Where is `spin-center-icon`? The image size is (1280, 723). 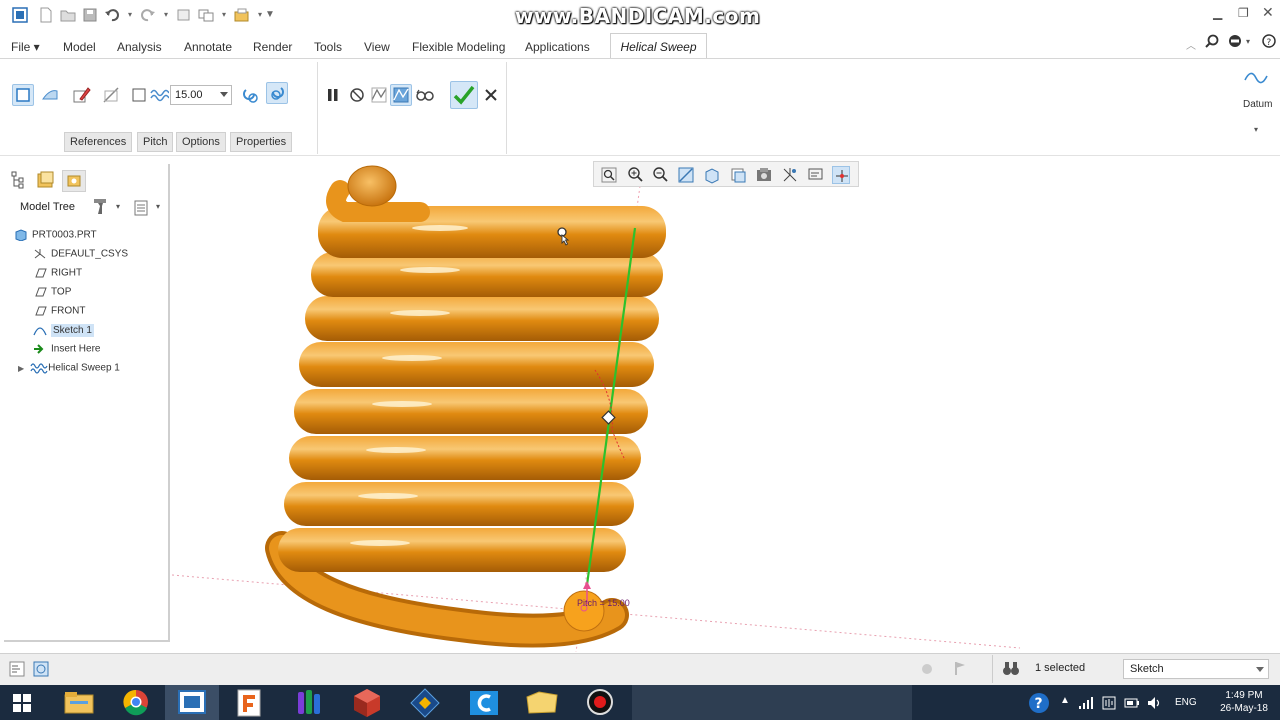
spin-center-icon is located at coordinates (841, 175).